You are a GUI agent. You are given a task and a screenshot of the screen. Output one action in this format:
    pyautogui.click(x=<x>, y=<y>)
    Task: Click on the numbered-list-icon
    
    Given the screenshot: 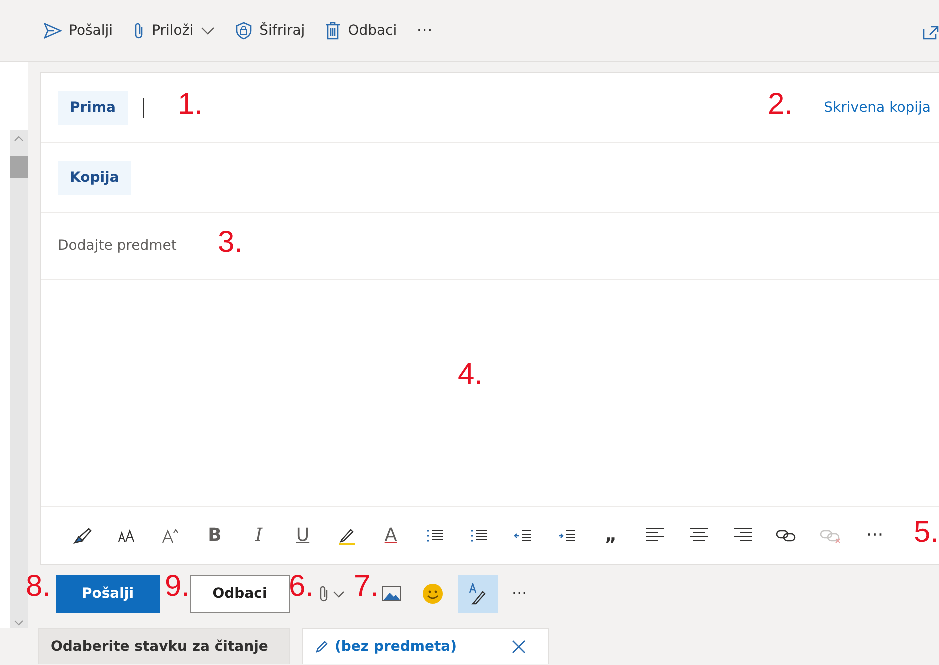 What is the action you would take?
    pyautogui.click(x=479, y=535)
    